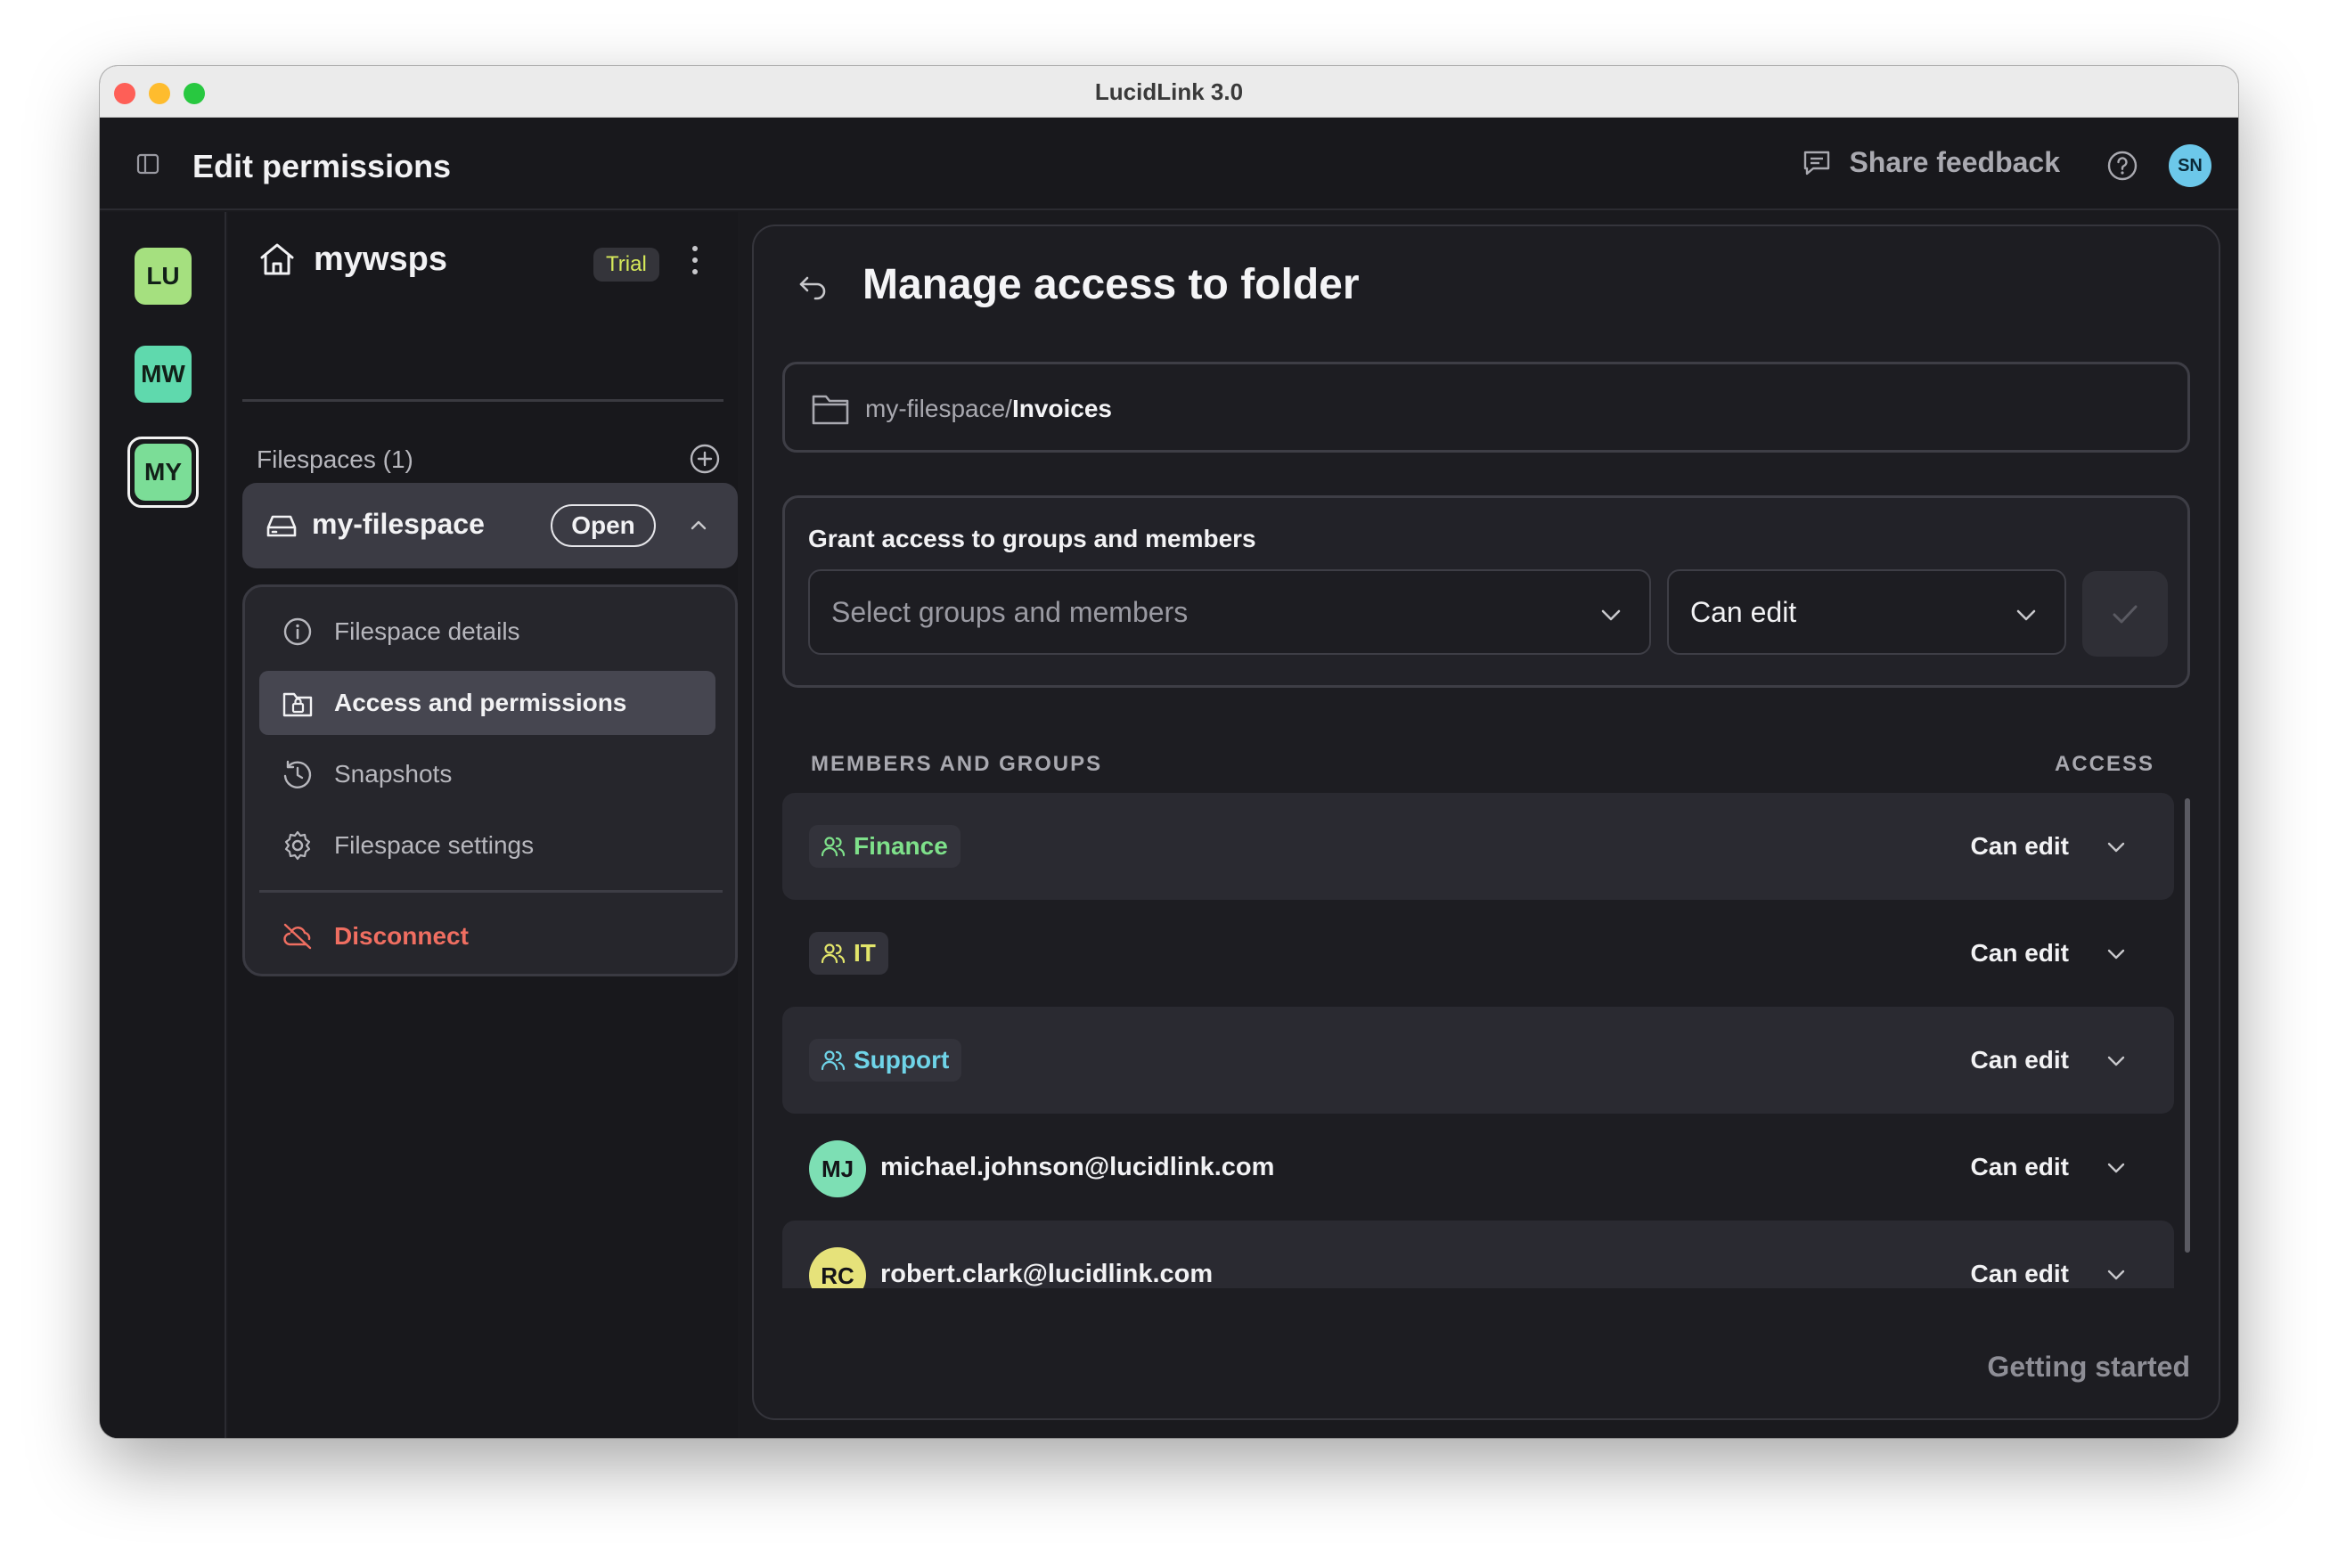 Image resolution: width=2338 pixels, height=1568 pixels. I want to click on history-icon, so click(297, 774).